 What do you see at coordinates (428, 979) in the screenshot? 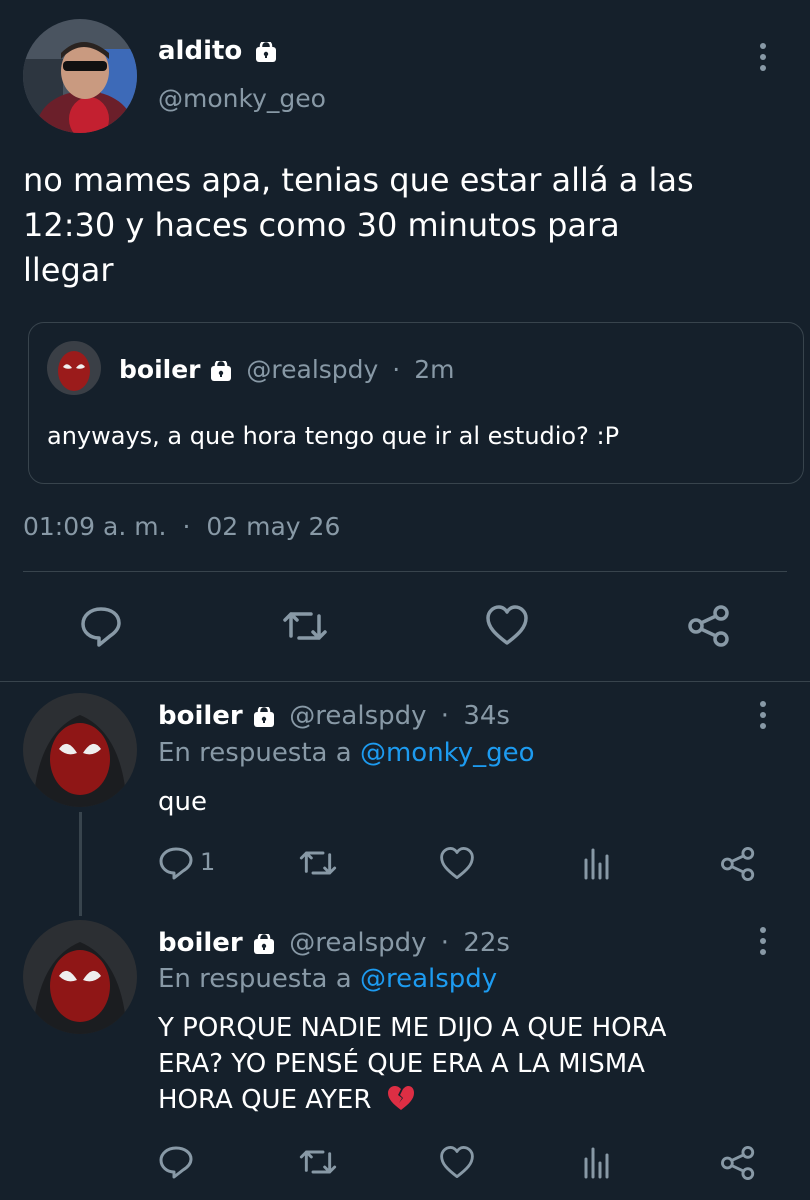
I see `reply-to-link: @realspdy` at bounding box center [428, 979].